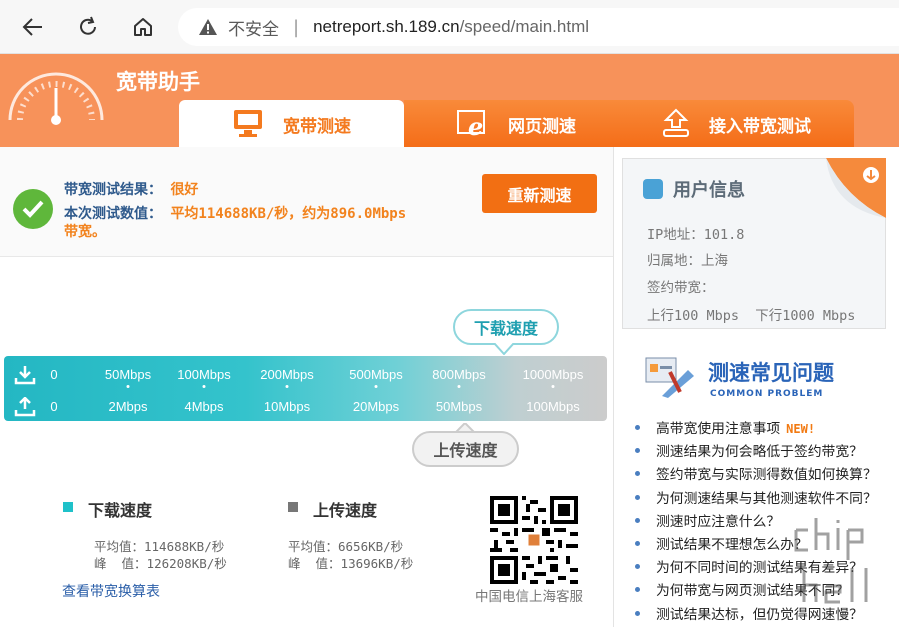 The image size is (899, 627). I want to click on download-tick-6: 1000Mbps, so click(553, 374).